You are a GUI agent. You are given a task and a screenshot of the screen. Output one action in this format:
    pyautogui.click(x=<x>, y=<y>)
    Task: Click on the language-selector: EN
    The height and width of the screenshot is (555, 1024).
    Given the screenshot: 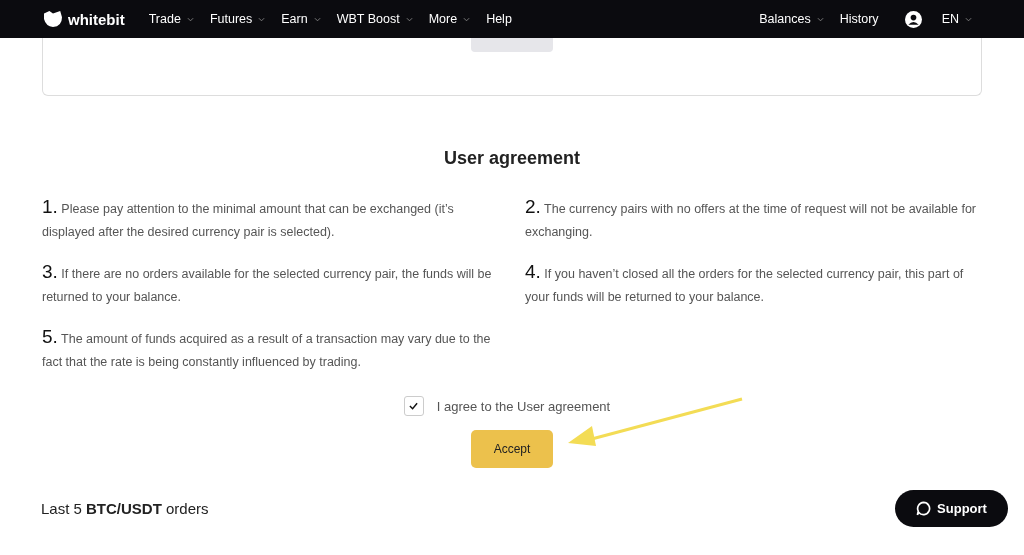 What is the action you would take?
    pyautogui.click(x=950, y=19)
    